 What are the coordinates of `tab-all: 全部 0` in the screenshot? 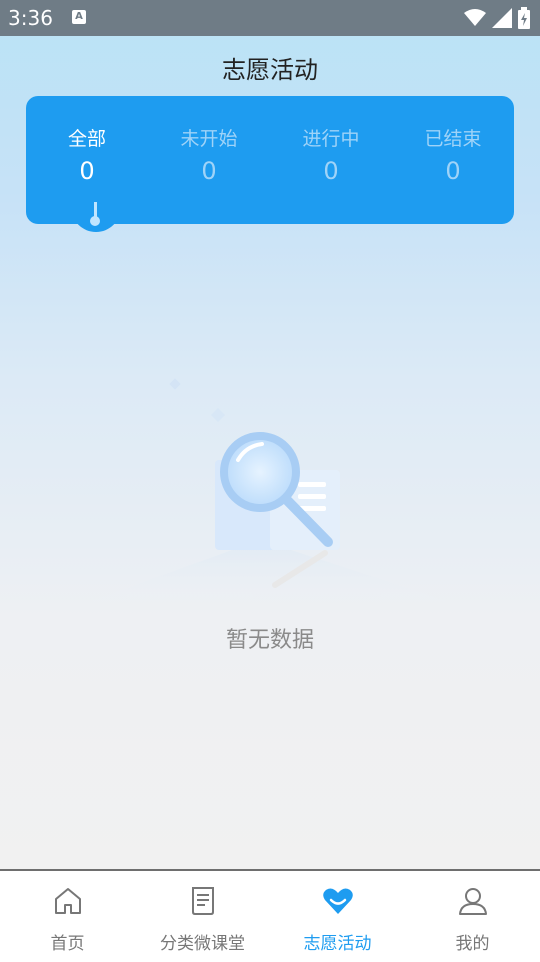 It's located at (87, 154).